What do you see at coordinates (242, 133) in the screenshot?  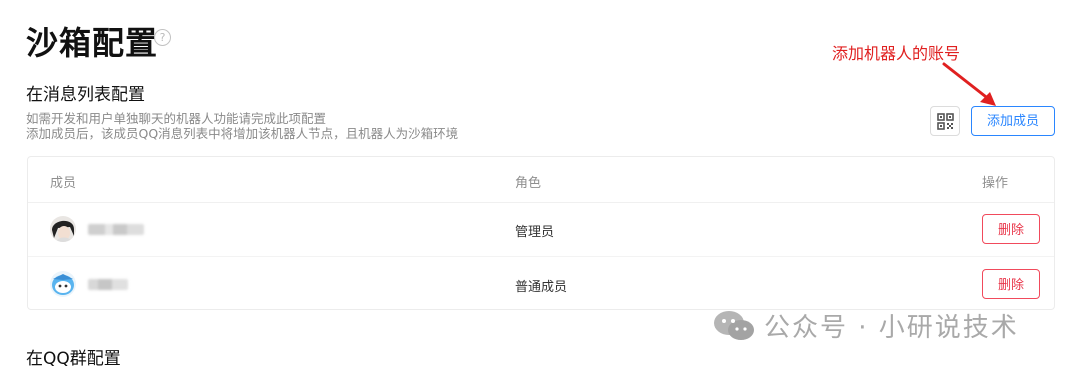 I see `section-description-line-2: 添加成员后，该成员QQ消息列表中将增加该机器人节点，且机器人为沙箱环境` at bounding box center [242, 133].